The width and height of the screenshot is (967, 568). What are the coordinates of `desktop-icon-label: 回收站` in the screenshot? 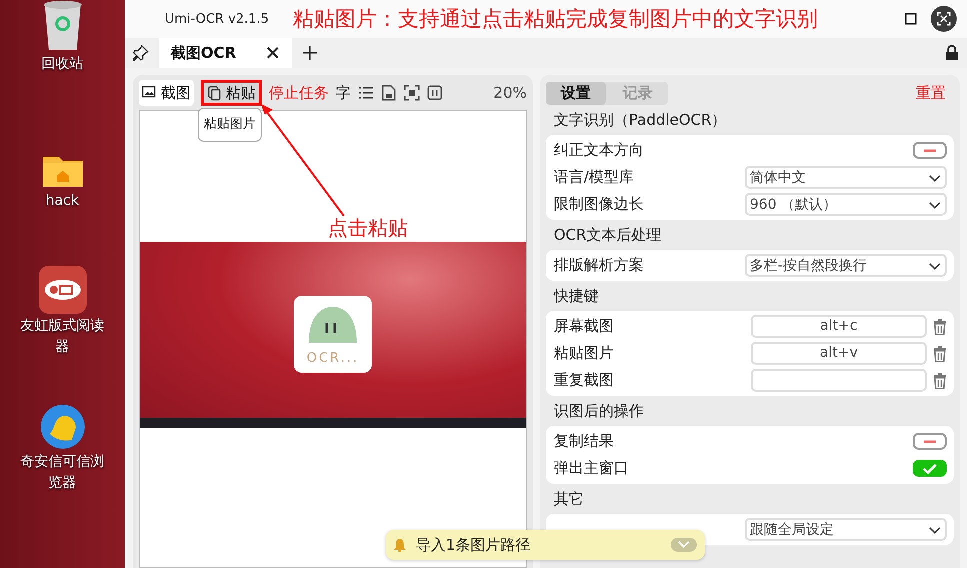 It's located at (63, 64).